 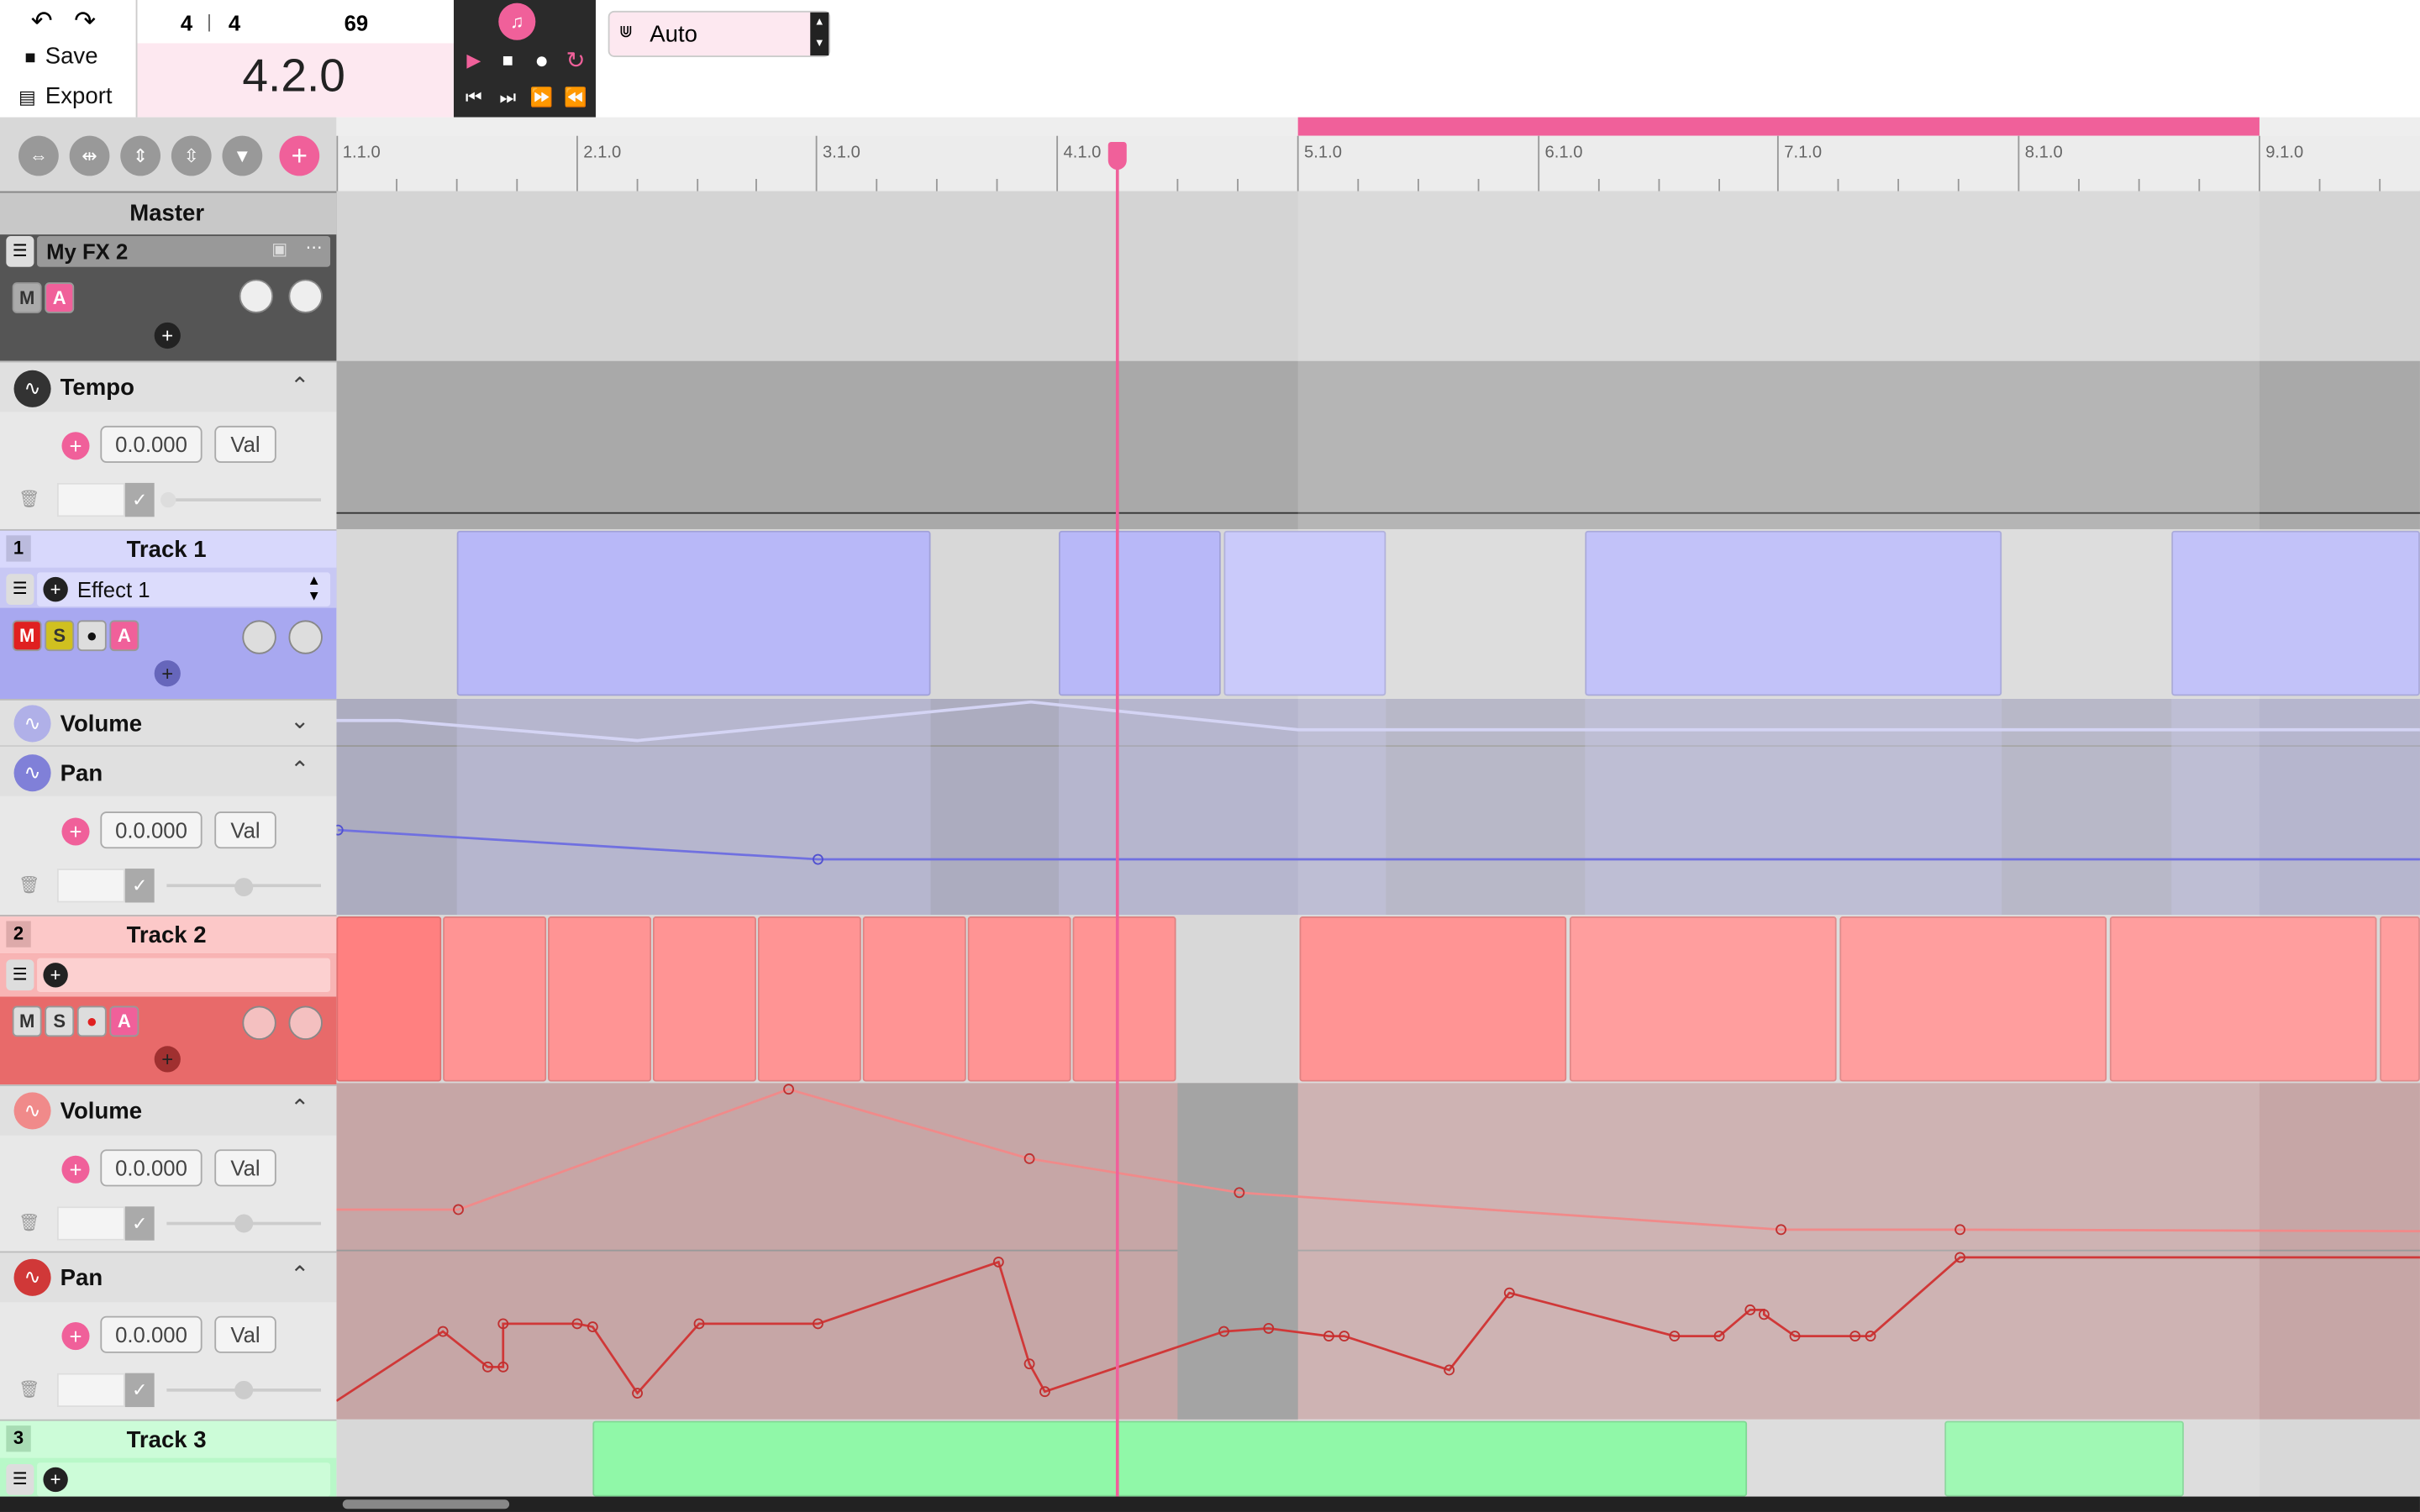 What do you see at coordinates (244, 887) in the screenshot?
I see `track1-pan-slider` at bounding box center [244, 887].